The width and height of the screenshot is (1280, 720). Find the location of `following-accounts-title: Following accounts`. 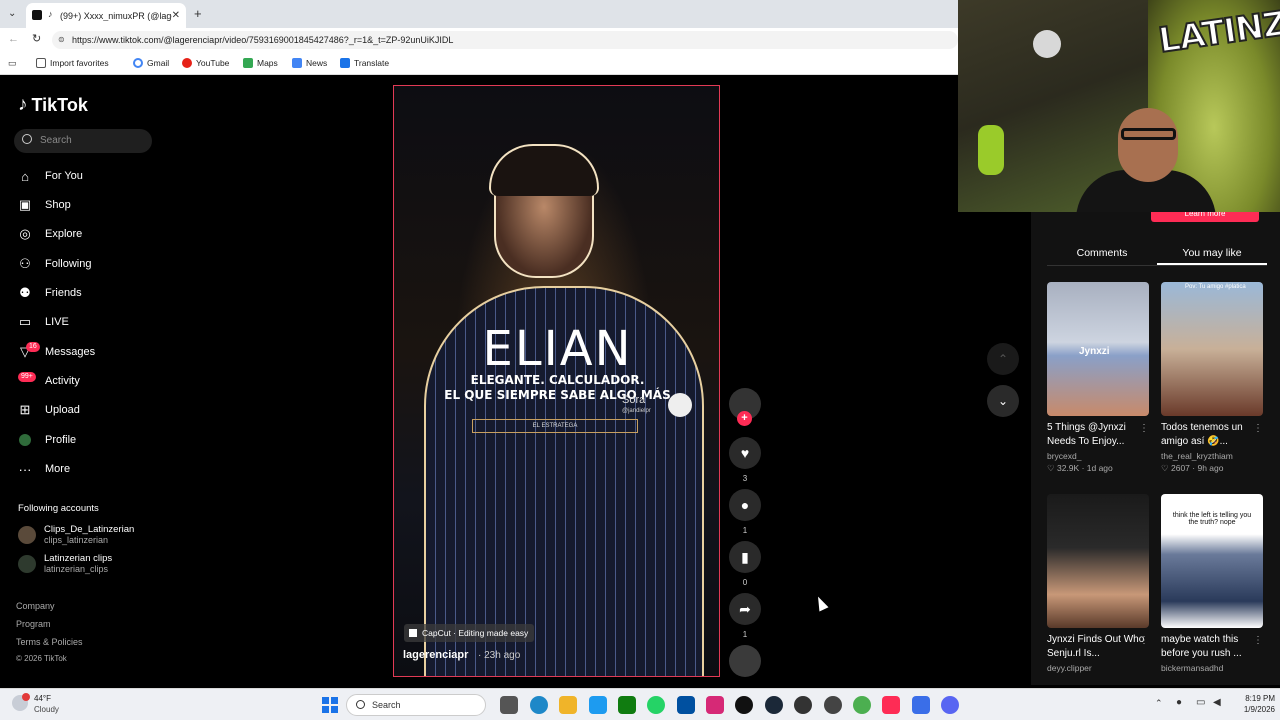

following-accounts-title: Following accounts is located at coordinates (58, 508).